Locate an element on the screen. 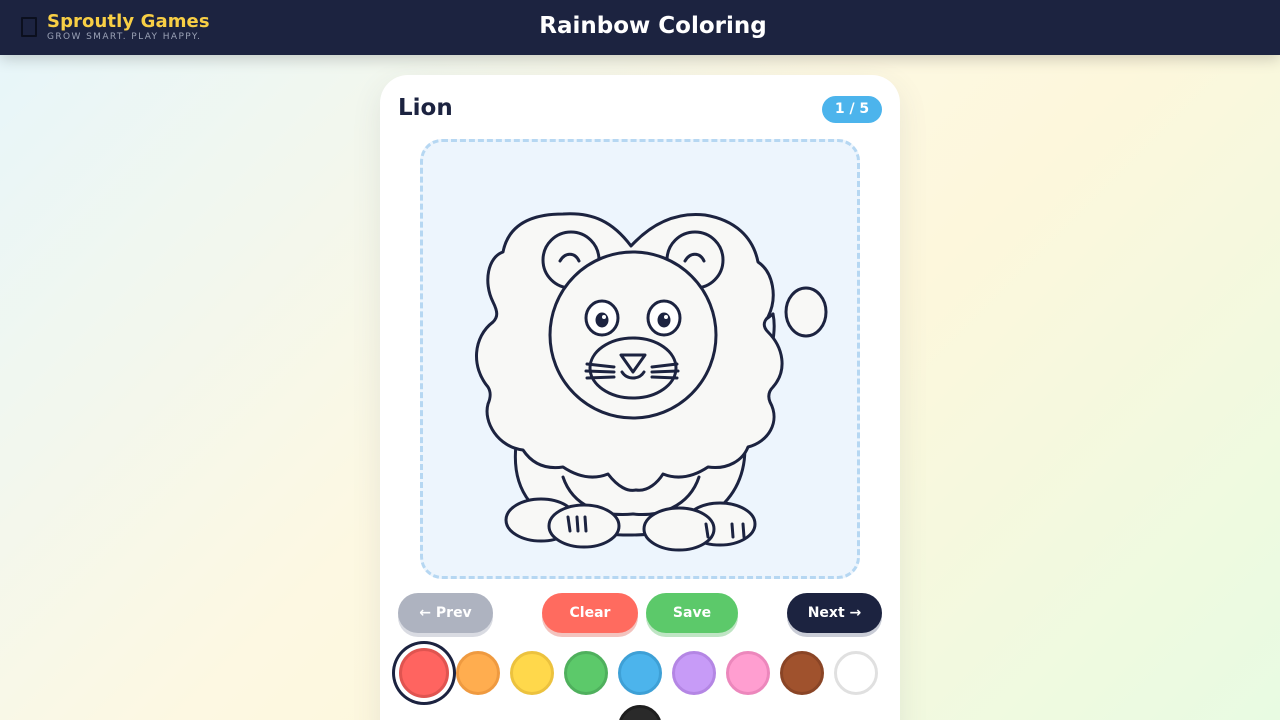 The width and height of the screenshot is (1280, 720). color-swatch-black is located at coordinates (640, 712).